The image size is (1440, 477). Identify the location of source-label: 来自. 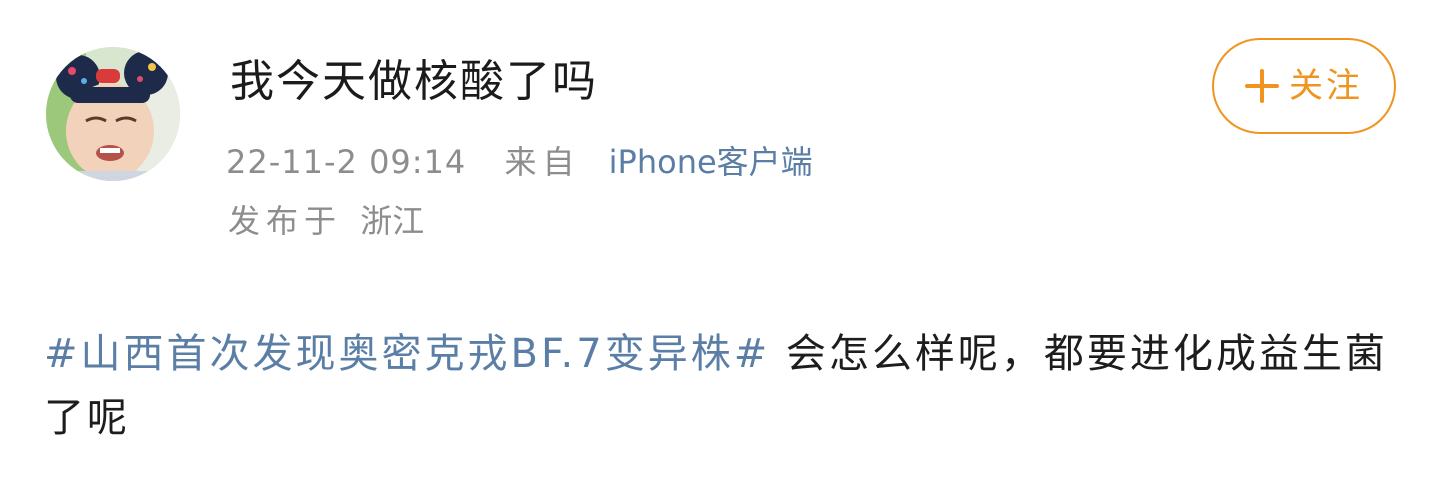
(542, 162).